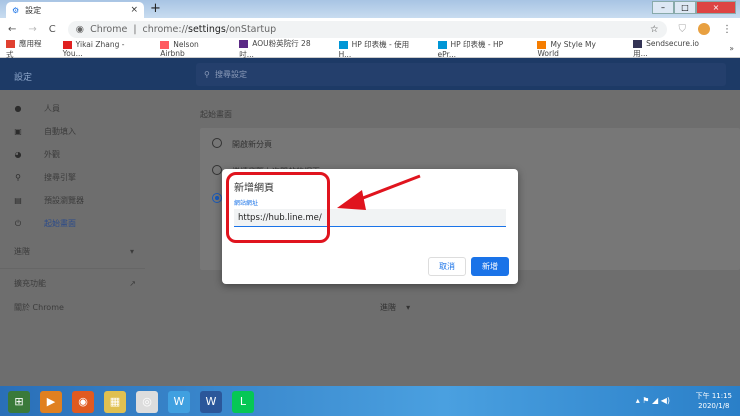 Image resolution: width=740 pixels, height=416 pixels. What do you see at coordinates (179, 402) in the screenshot?
I see `taskbar-writer-icon: W` at bounding box center [179, 402].